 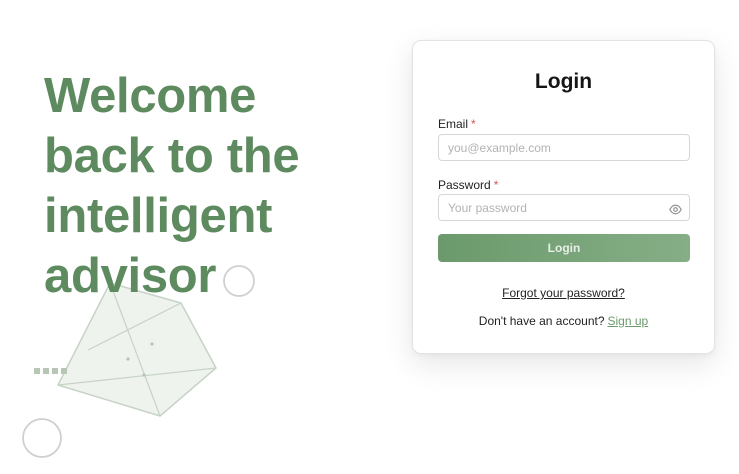 I want to click on password-field, so click(x=553, y=207).